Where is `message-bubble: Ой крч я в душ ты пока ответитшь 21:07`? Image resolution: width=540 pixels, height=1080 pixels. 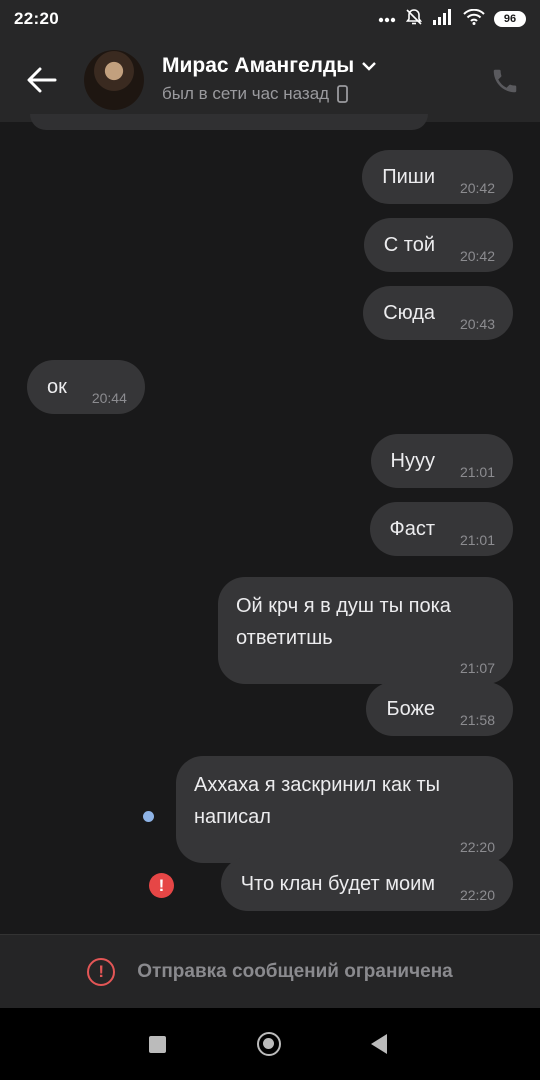
message-bubble: Ой крч я в душ ты пока ответитшь 21:07 is located at coordinates (365, 630).